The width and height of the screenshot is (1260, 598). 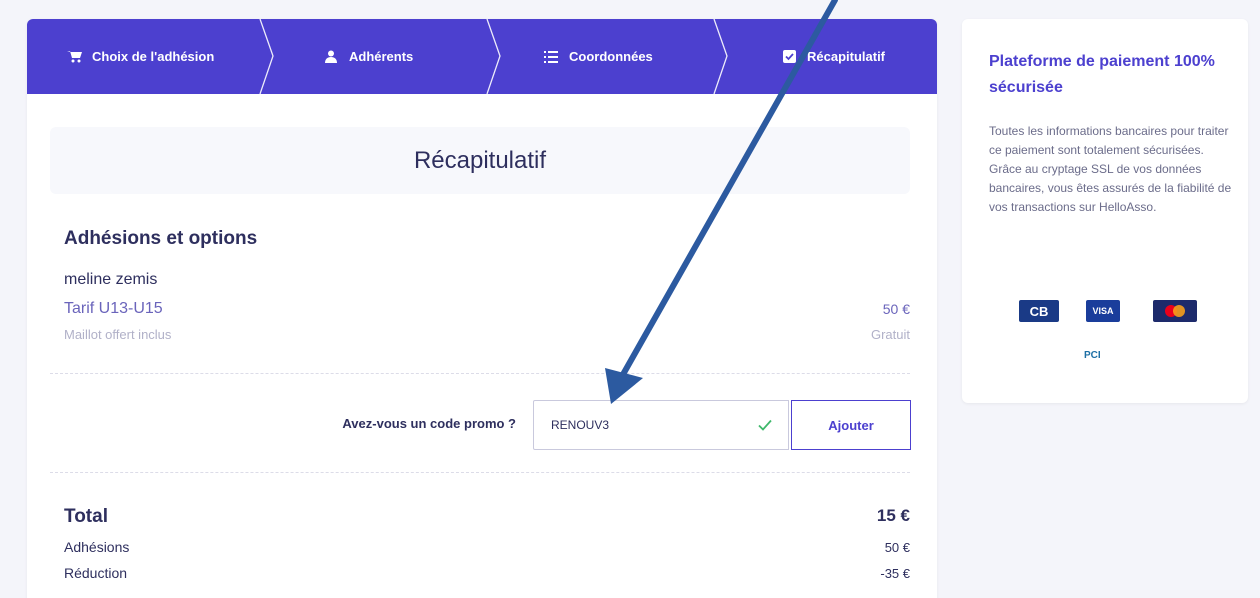 What do you see at coordinates (113, 308) in the screenshot?
I see `tarif-label: Tarif U13-U15` at bounding box center [113, 308].